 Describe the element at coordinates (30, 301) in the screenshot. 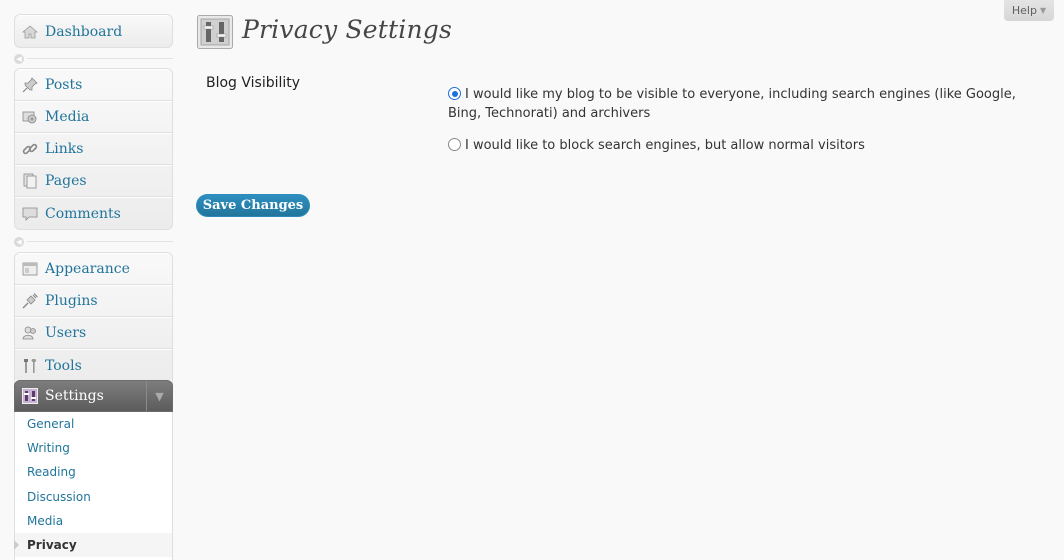

I see `plug-icon` at that location.